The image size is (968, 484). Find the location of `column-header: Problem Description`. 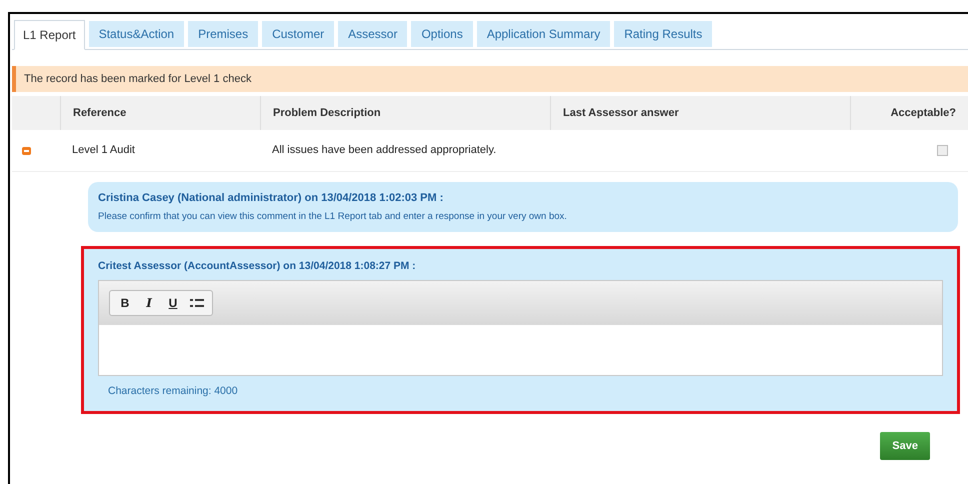

column-header: Problem Description is located at coordinates (327, 113).